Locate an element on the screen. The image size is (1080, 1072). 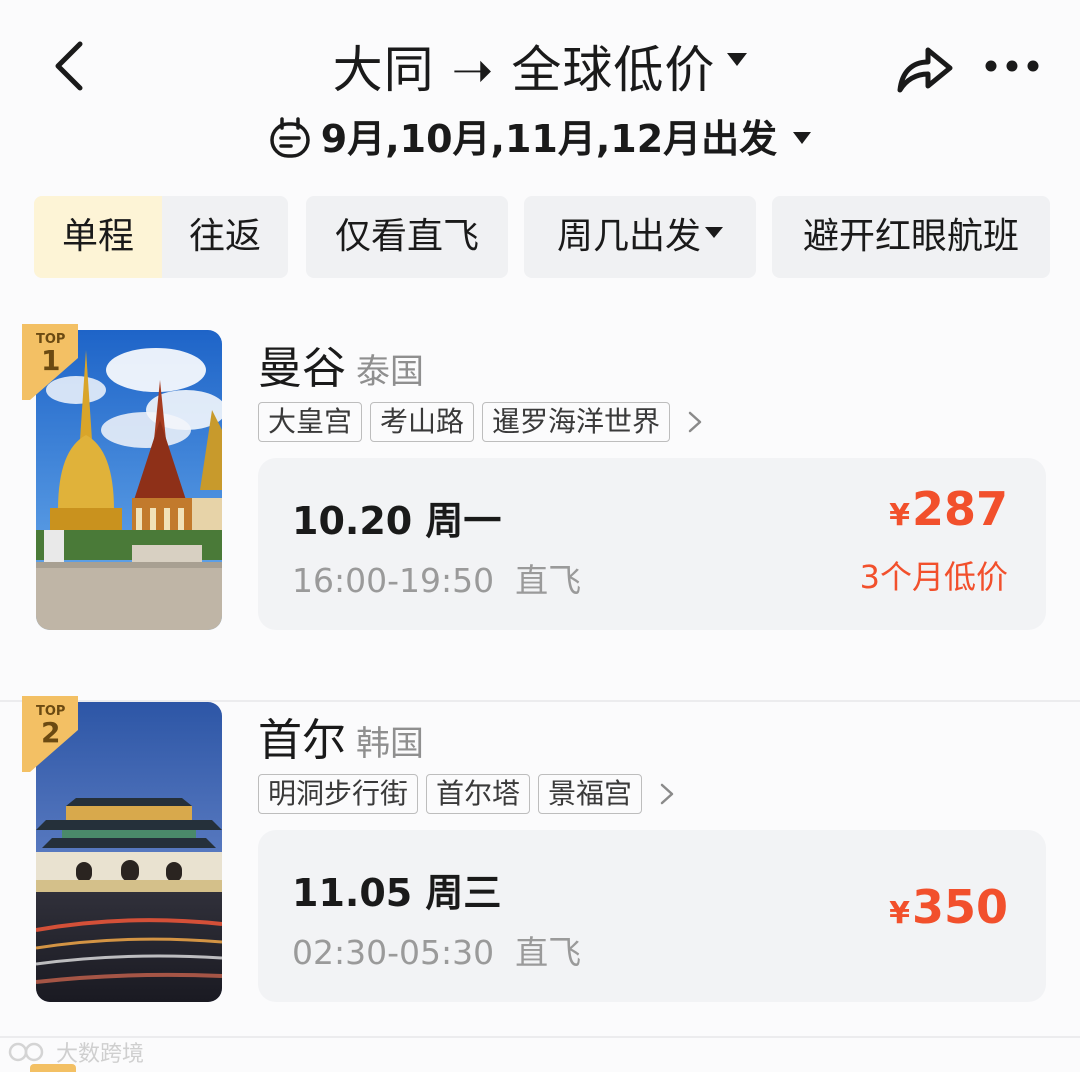
fare-amount: 287 is located at coordinates (959, 509).